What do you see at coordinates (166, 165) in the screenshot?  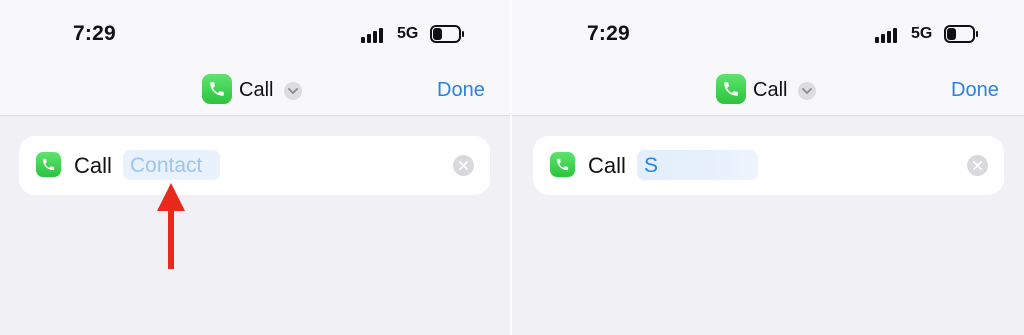 I see `contact-placeholder: Contact` at bounding box center [166, 165].